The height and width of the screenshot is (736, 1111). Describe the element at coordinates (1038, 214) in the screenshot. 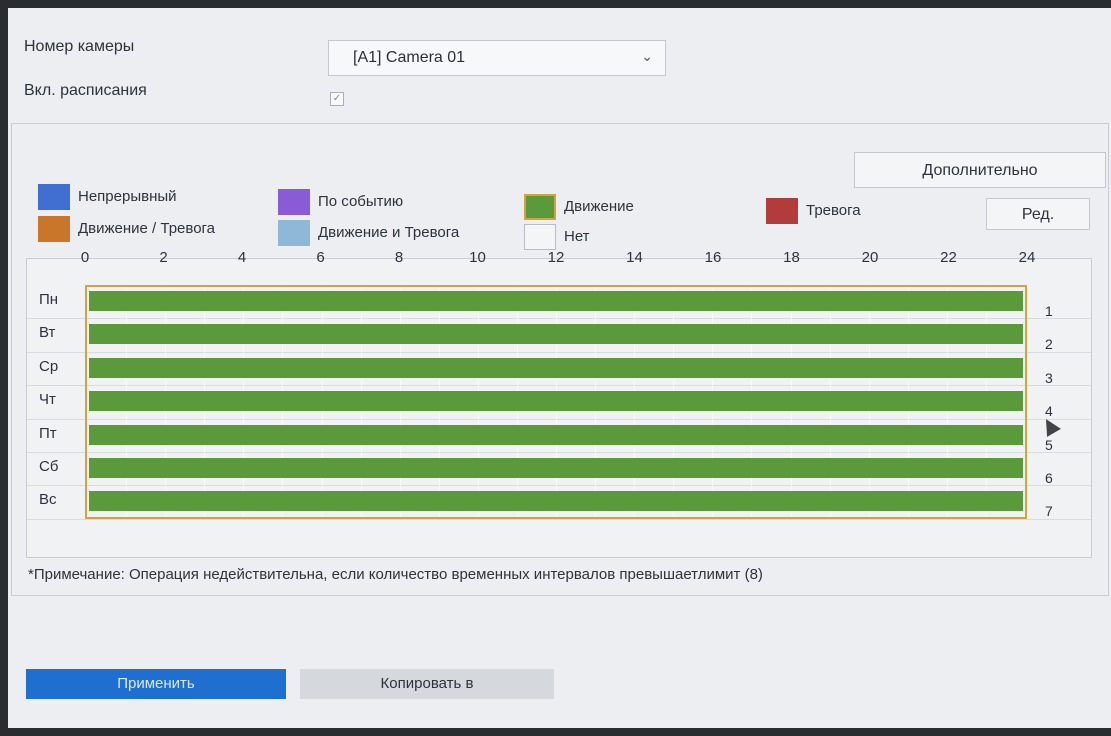

I see `edit-button: Ред.` at that location.